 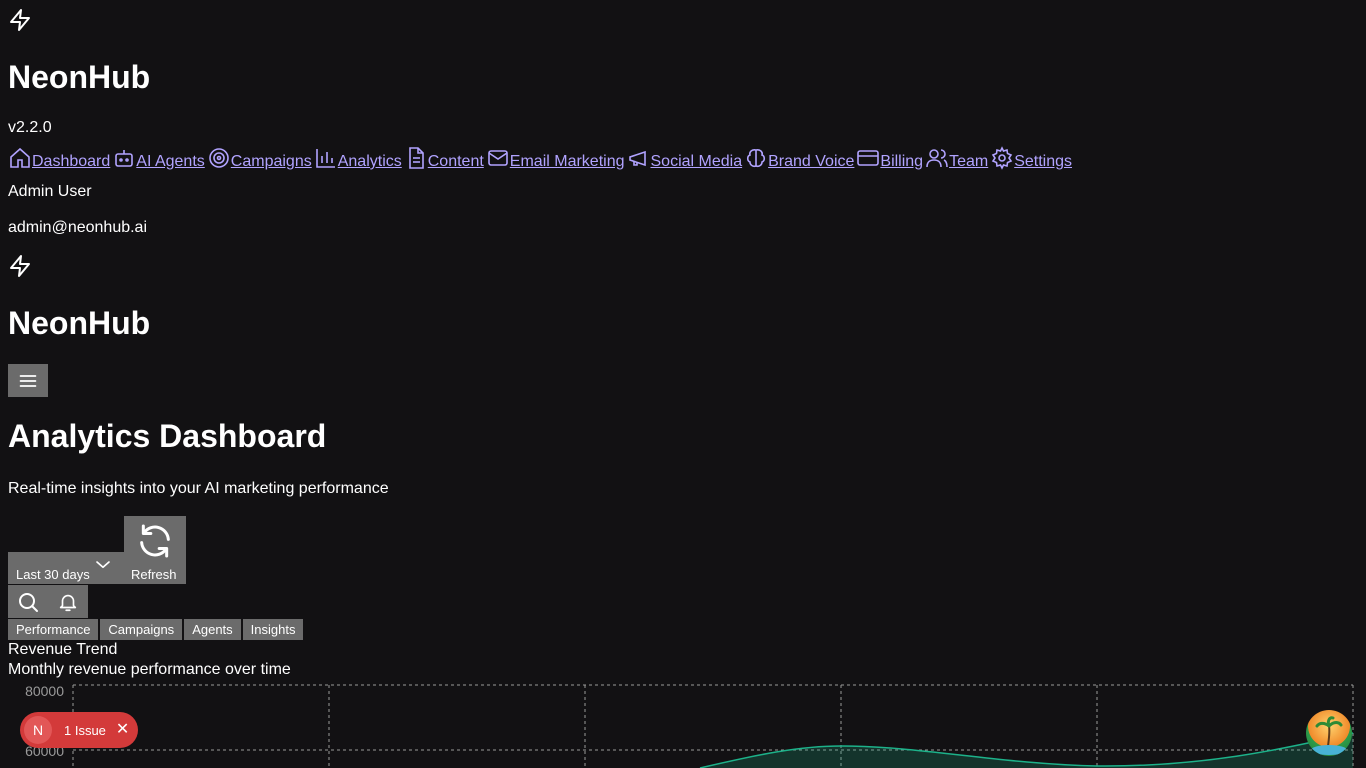 I want to click on nav-link: Social Media, so click(x=697, y=162).